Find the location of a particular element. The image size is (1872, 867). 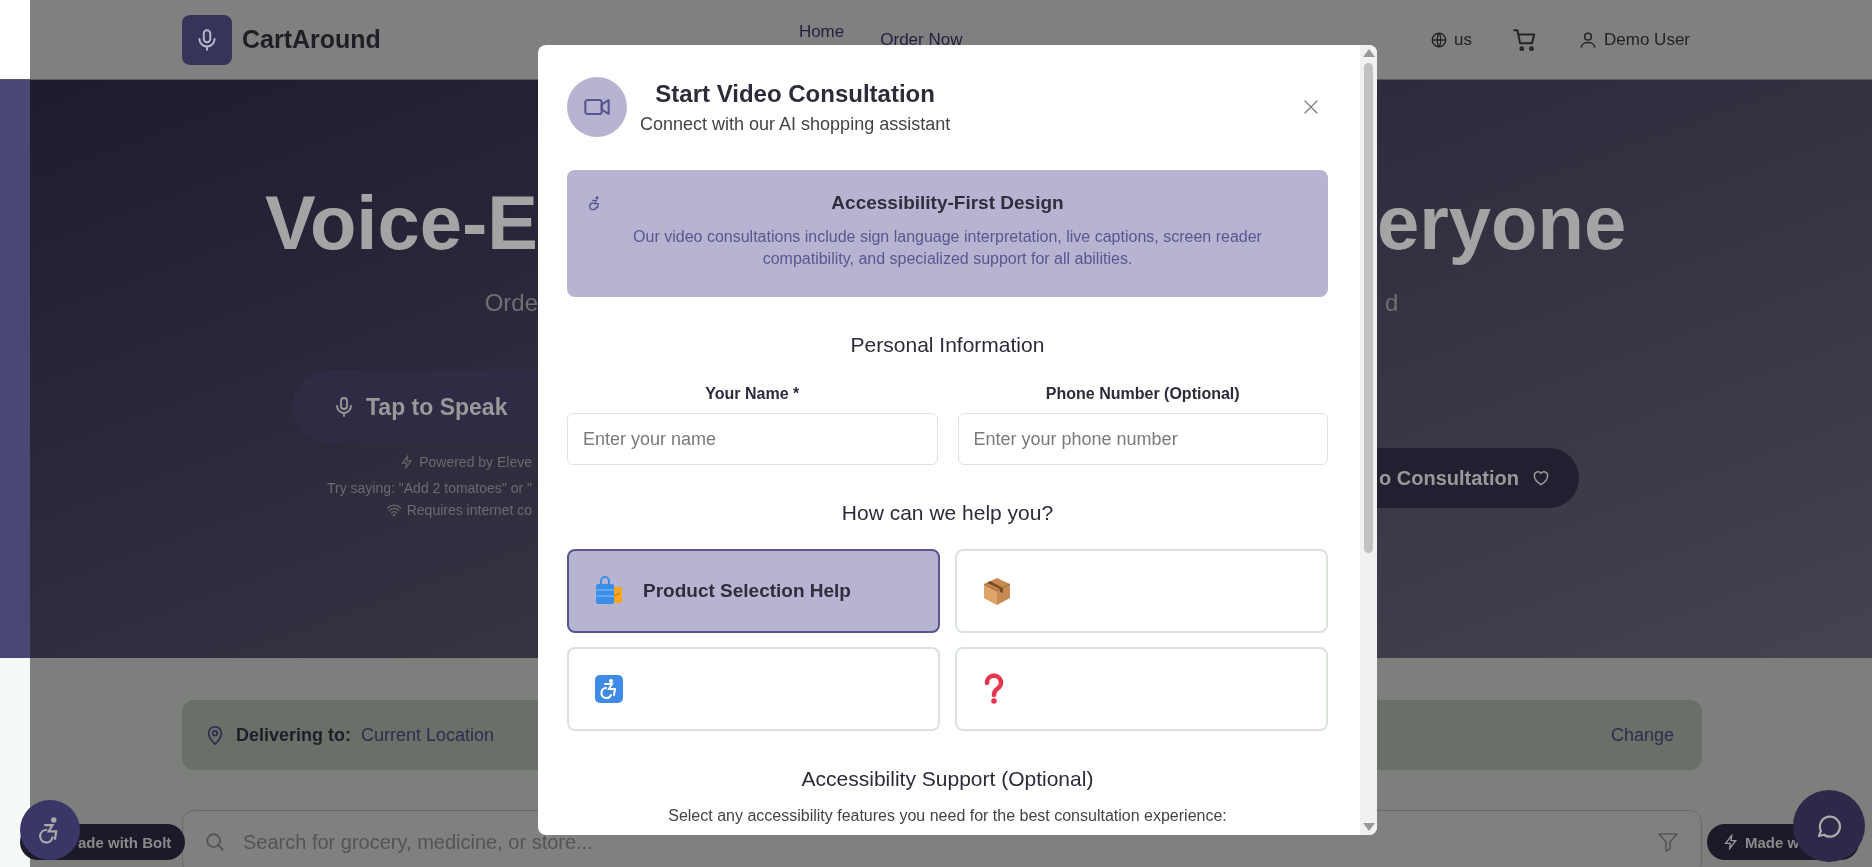

cardboard-box-icon is located at coordinates (997, 591).